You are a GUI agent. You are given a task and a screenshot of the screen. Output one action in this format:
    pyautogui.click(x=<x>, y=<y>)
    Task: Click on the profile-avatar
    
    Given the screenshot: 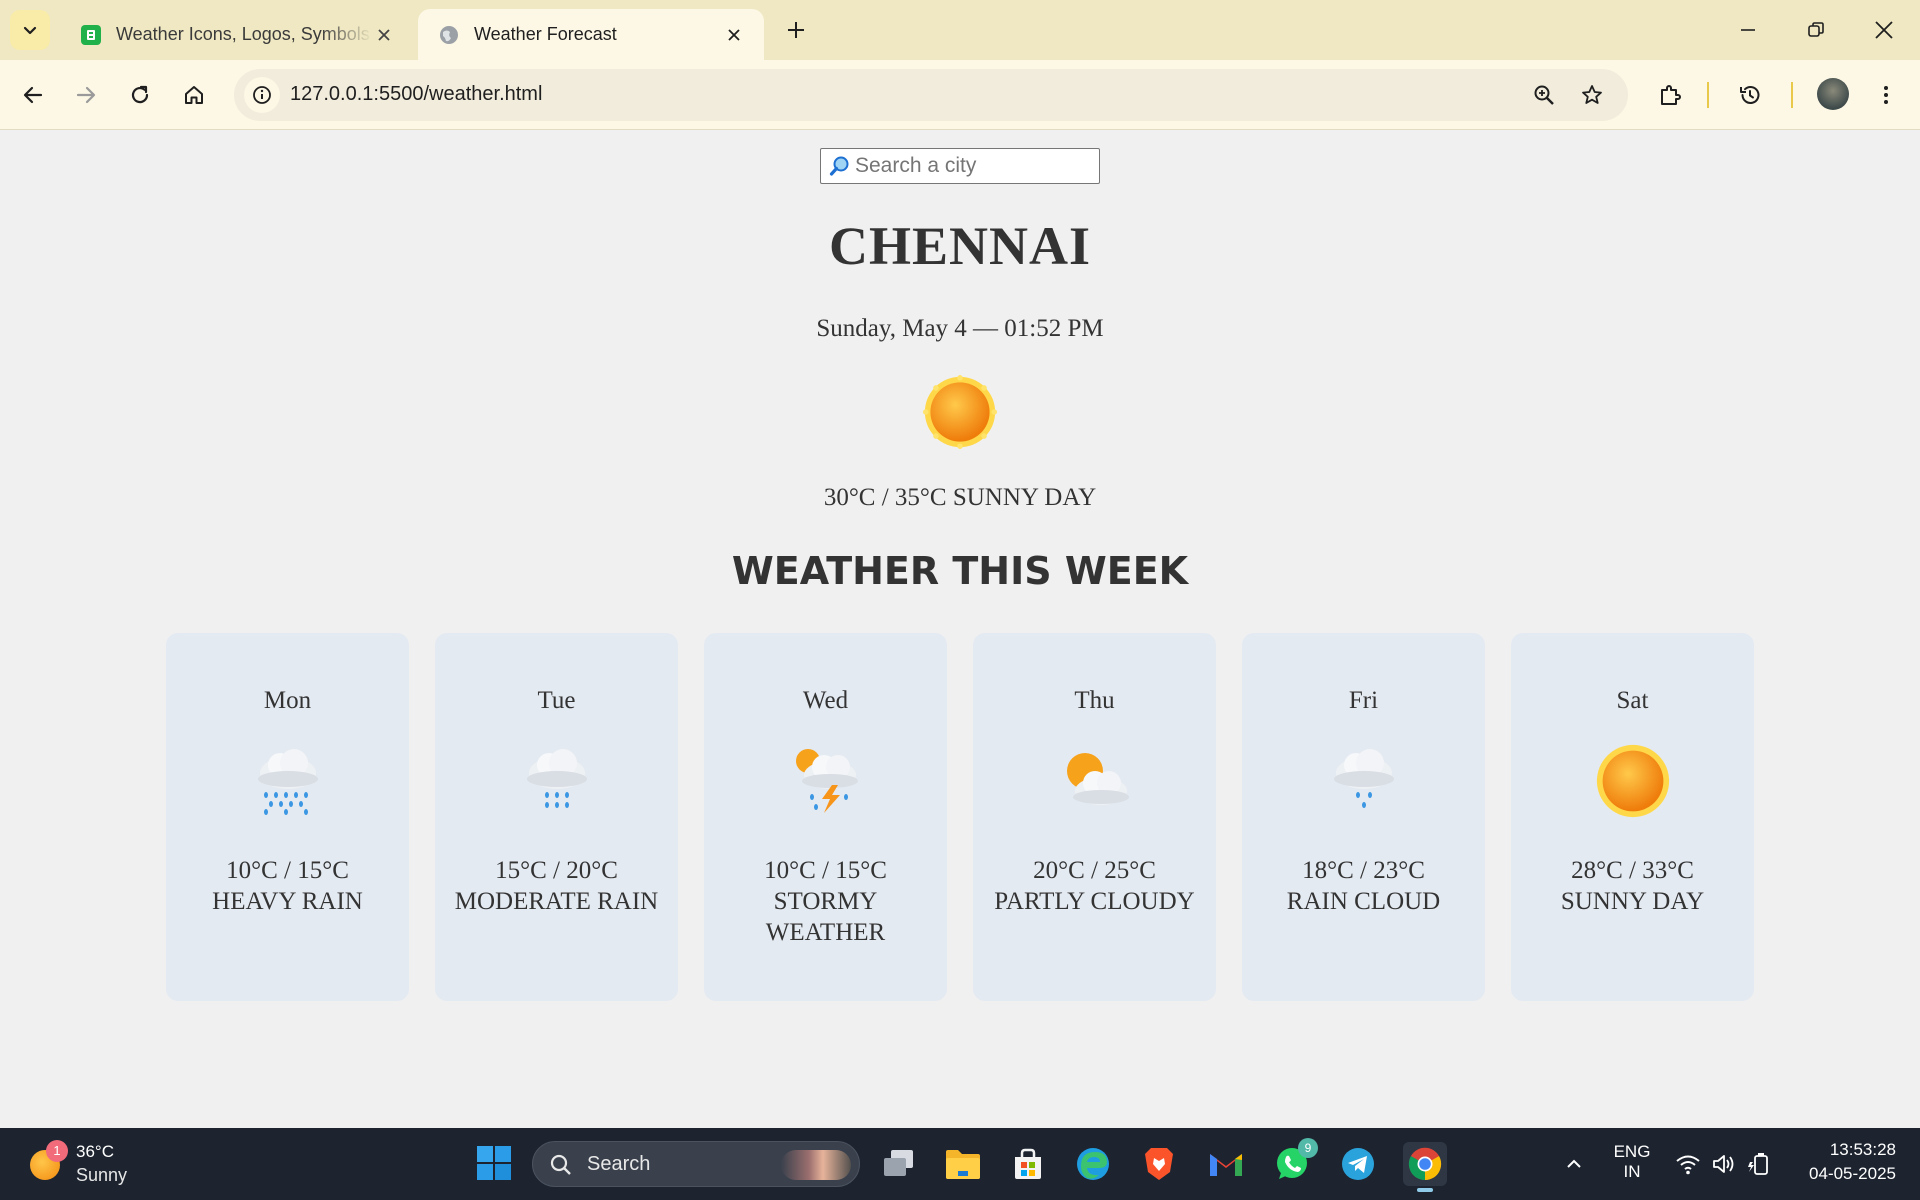 What is the action you would take?
    pyautogui.click(x=1833, y=94)
    